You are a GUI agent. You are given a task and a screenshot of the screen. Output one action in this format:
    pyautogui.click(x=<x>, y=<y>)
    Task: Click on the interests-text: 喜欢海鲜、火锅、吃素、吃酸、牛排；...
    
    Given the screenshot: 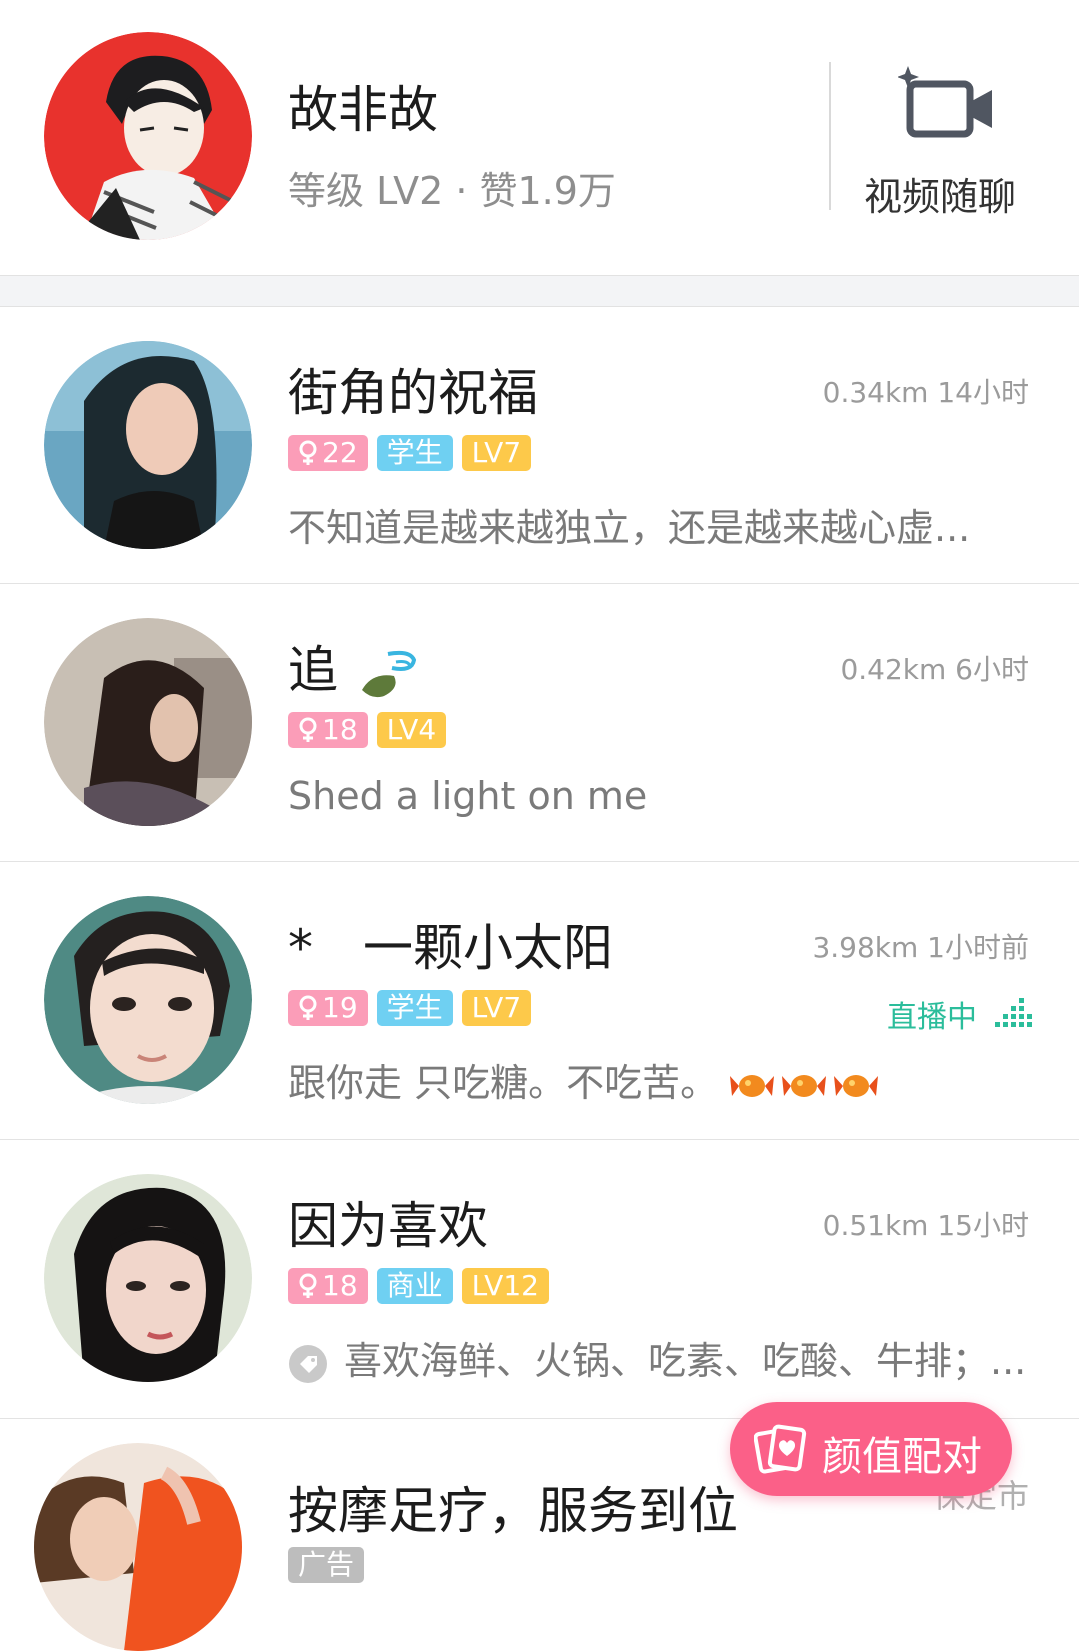 What is the action you would take?
    pyautogui.click(x=685, y=1361)
    